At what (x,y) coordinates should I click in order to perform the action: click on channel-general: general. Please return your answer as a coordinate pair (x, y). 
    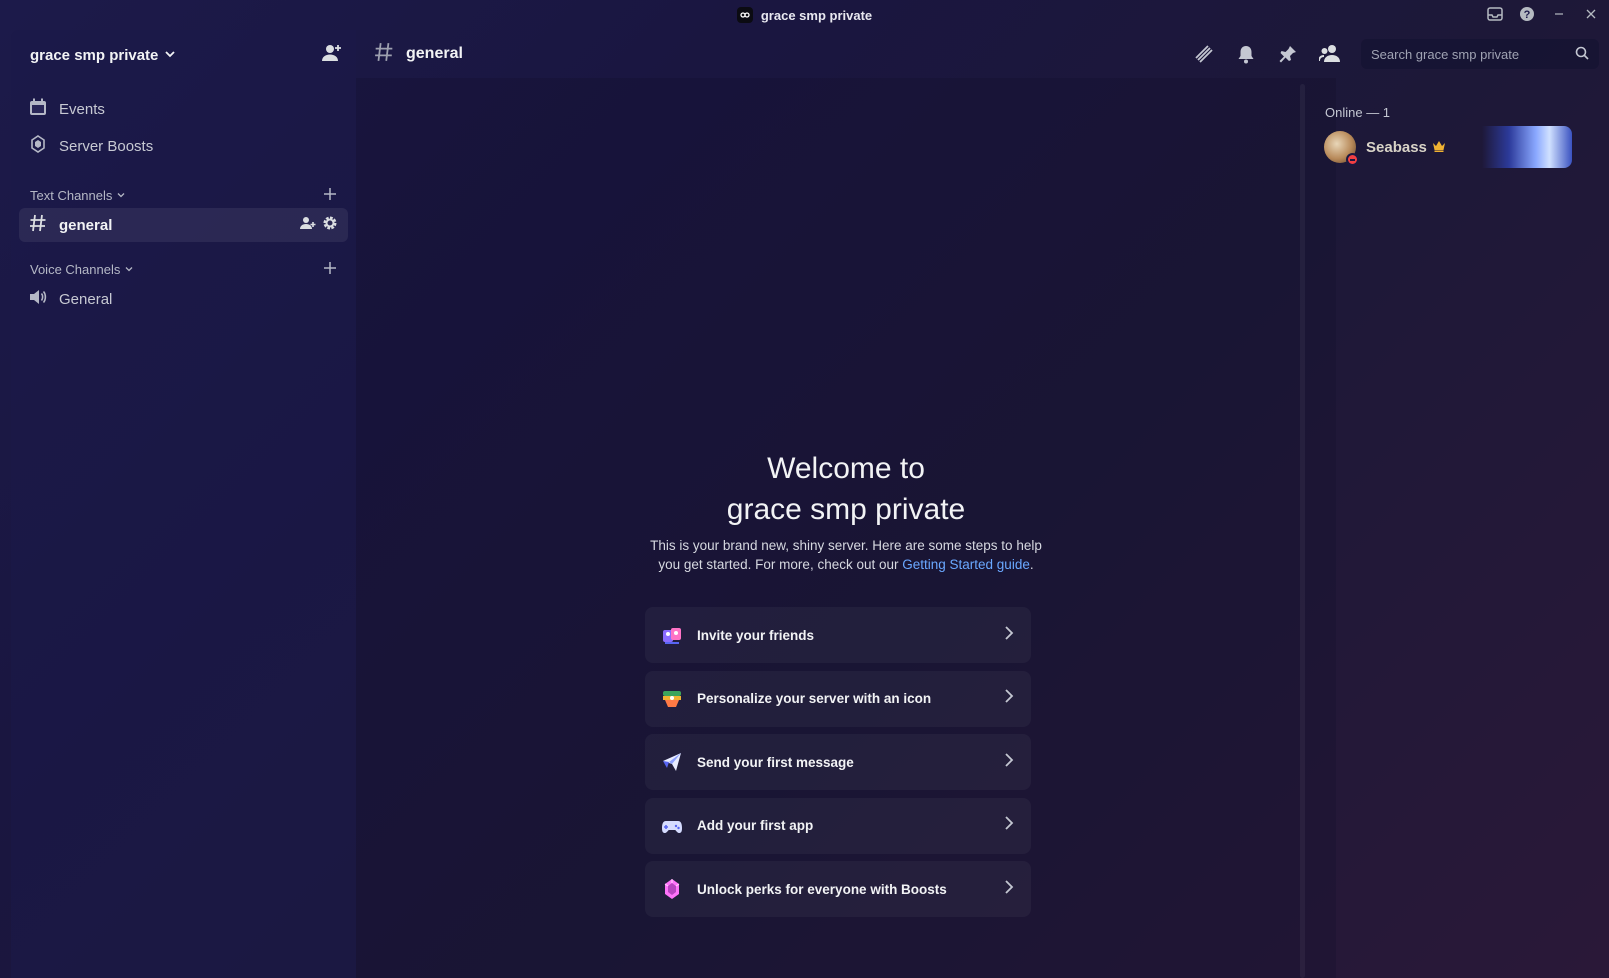
    Looking at the image, I should click on (183, 225).